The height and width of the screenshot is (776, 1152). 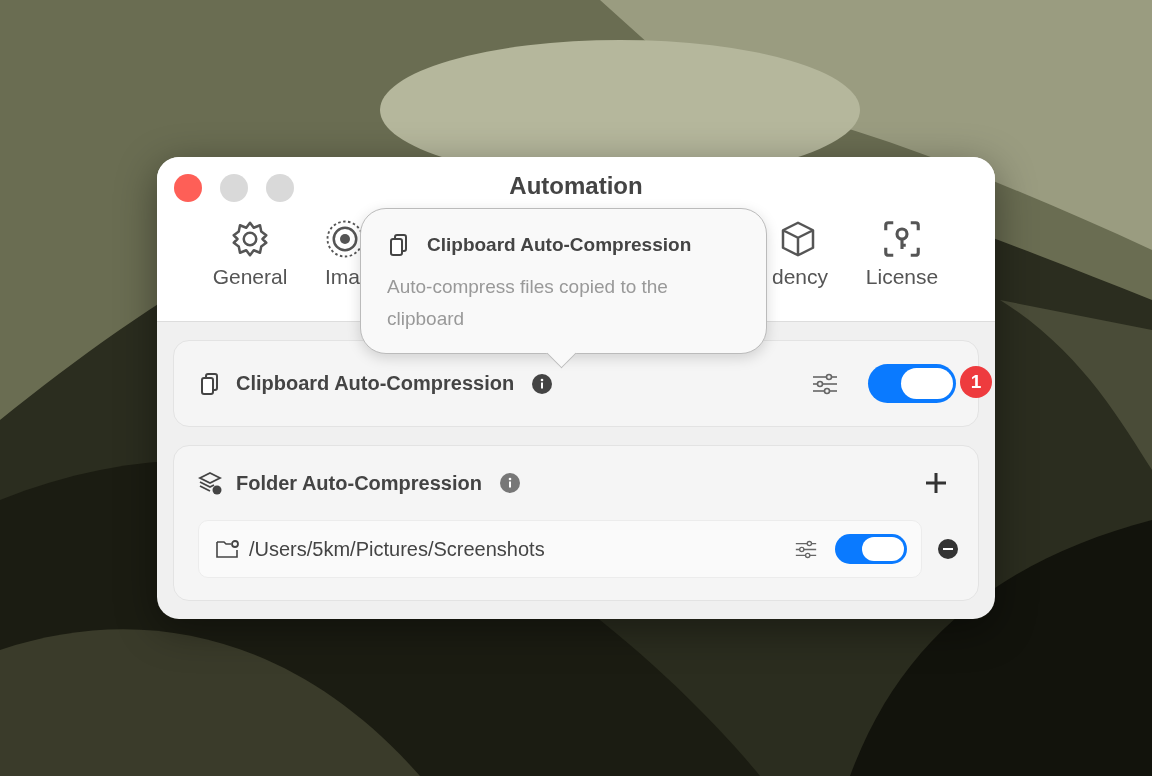 I want to click on window-title: Automation, so click(x=576, y=186).